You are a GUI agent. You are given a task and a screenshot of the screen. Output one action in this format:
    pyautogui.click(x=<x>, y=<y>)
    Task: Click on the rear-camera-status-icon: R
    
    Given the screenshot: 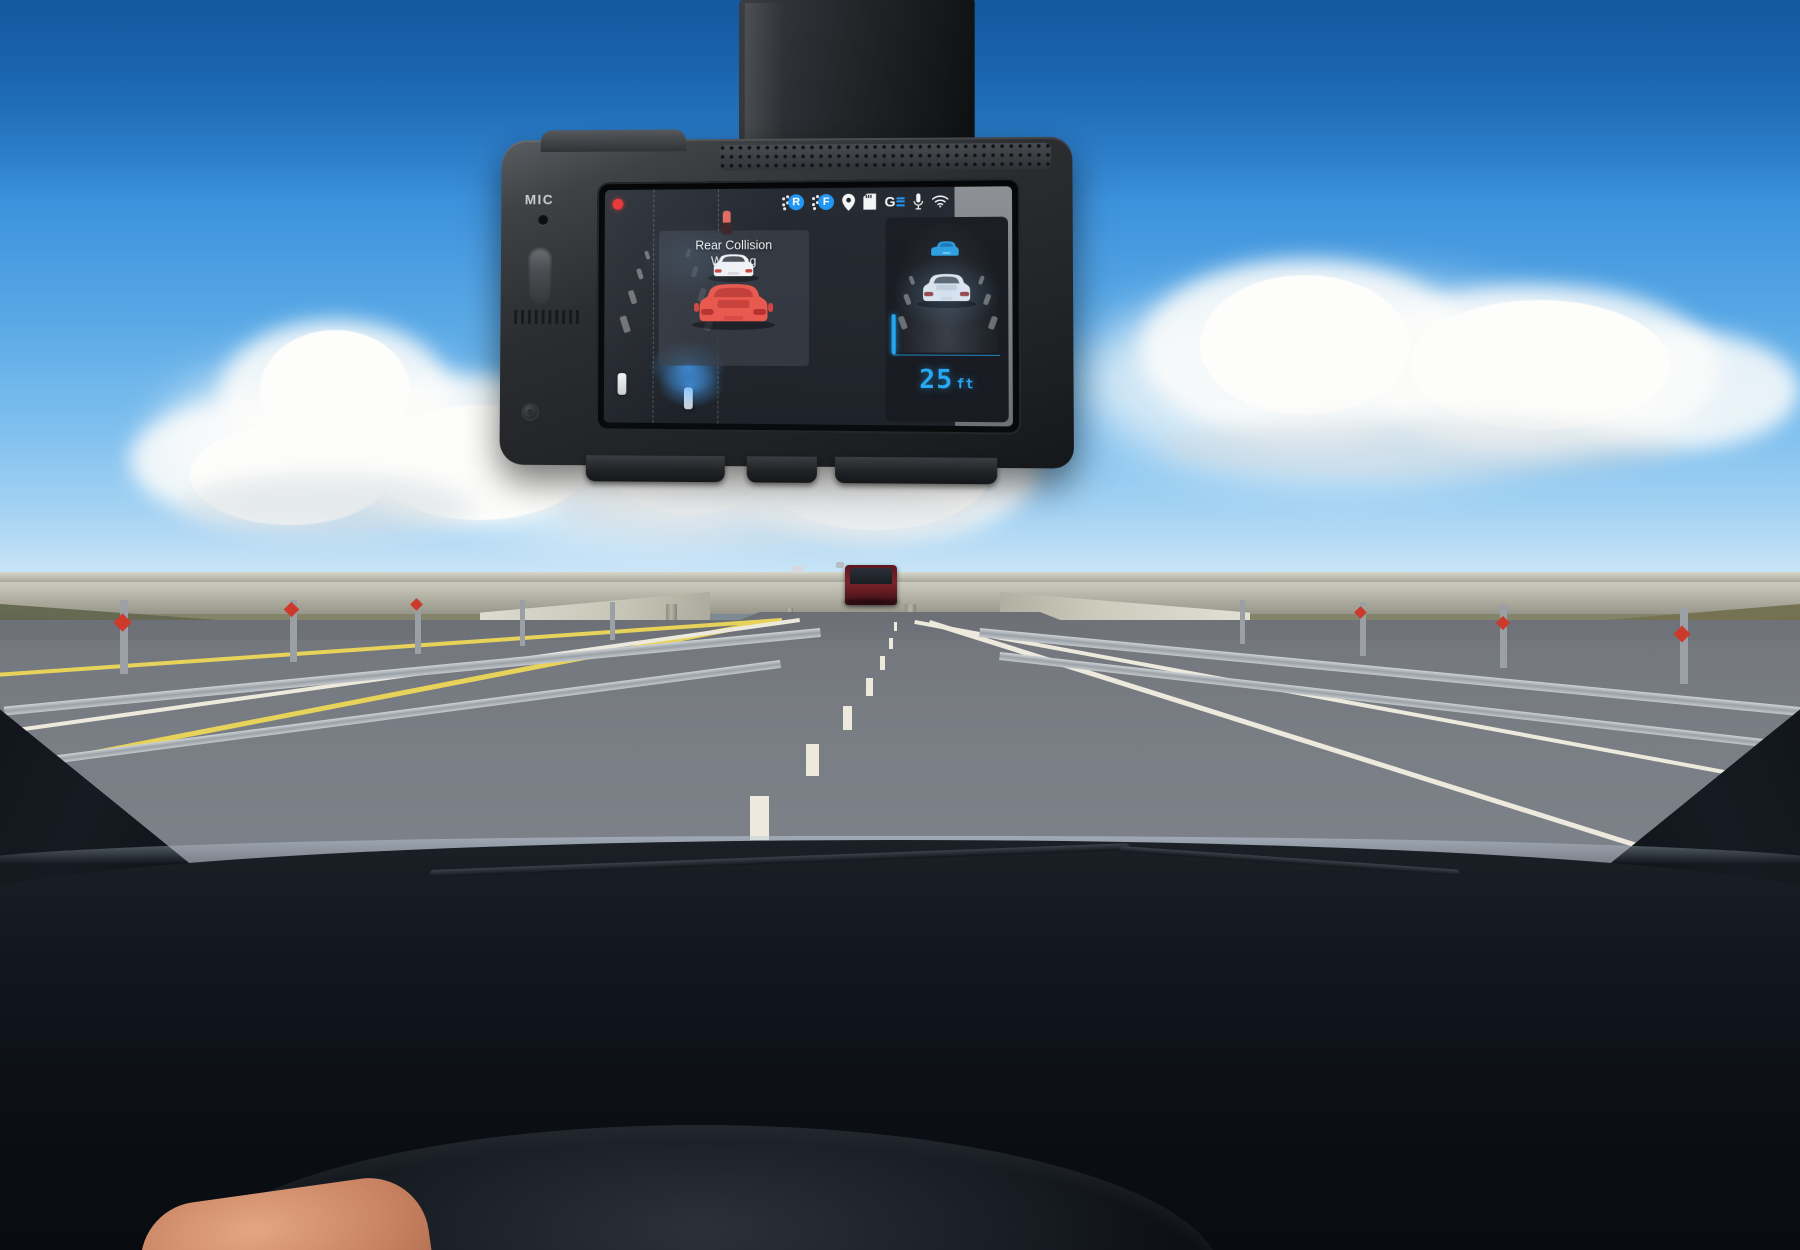 What is the action you would take?
    pyautogui.click(x=793, y=202)
    